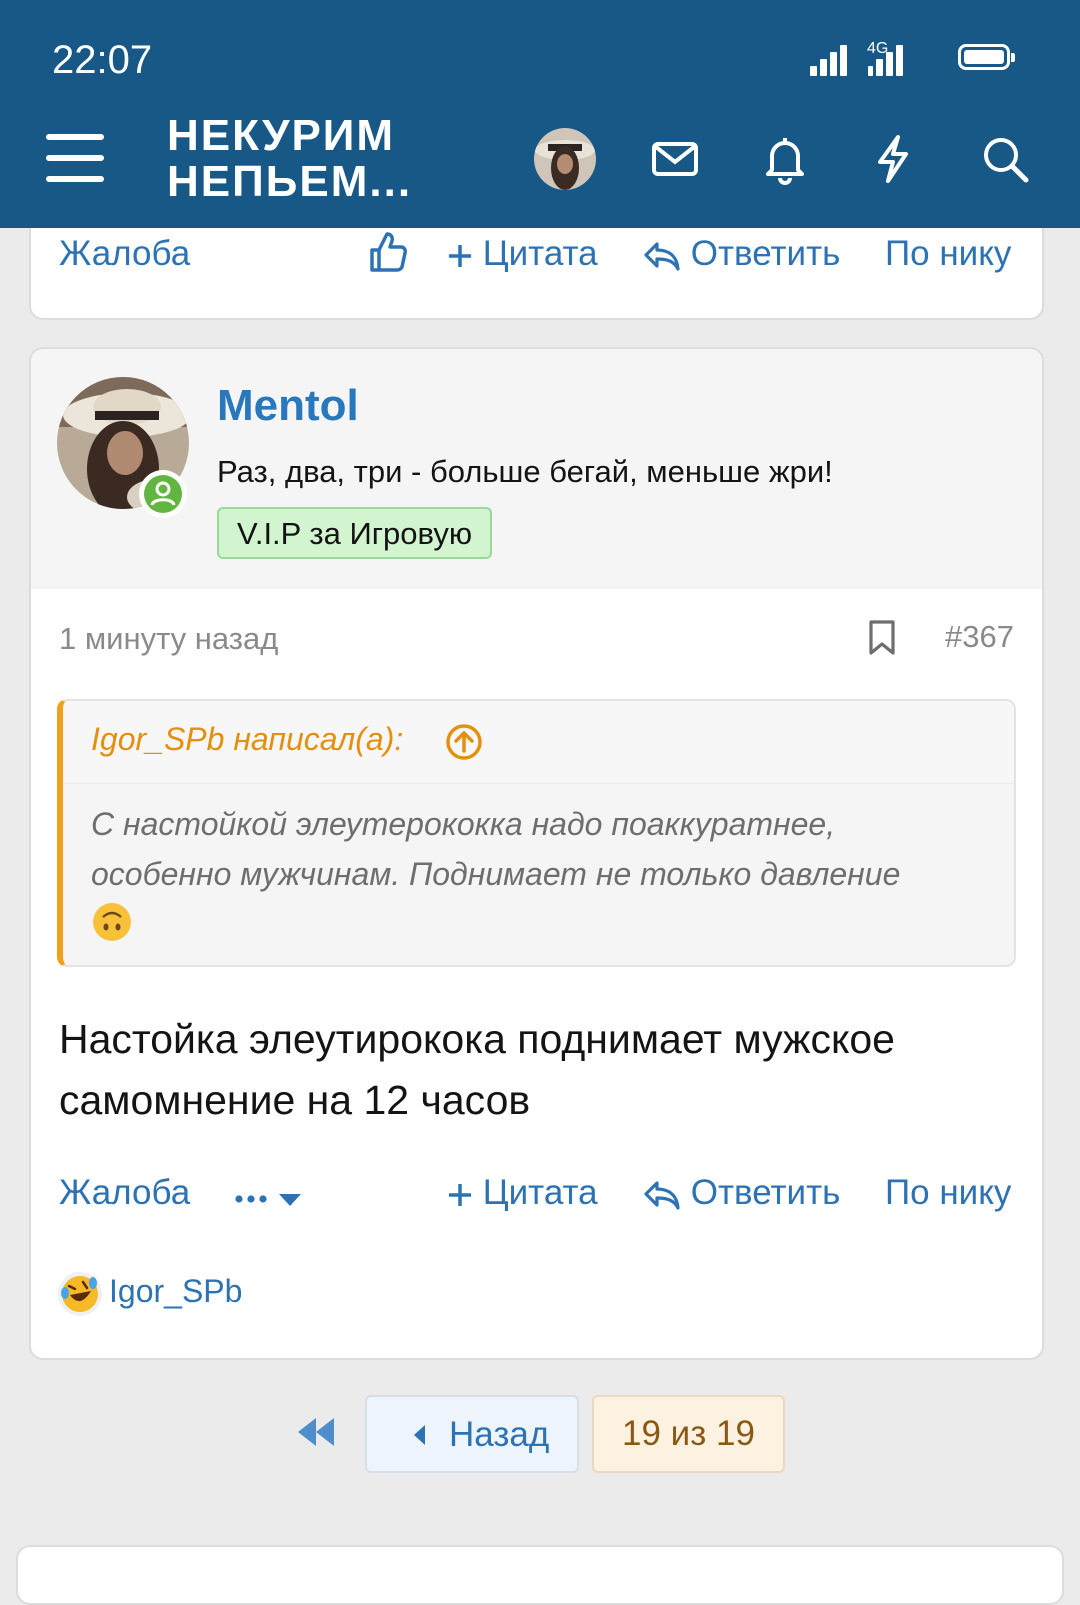  What do you see at coordinates (268, 1199) in the screenshot?
I see `more-dots-icon` at bounding box center [268, 1199].